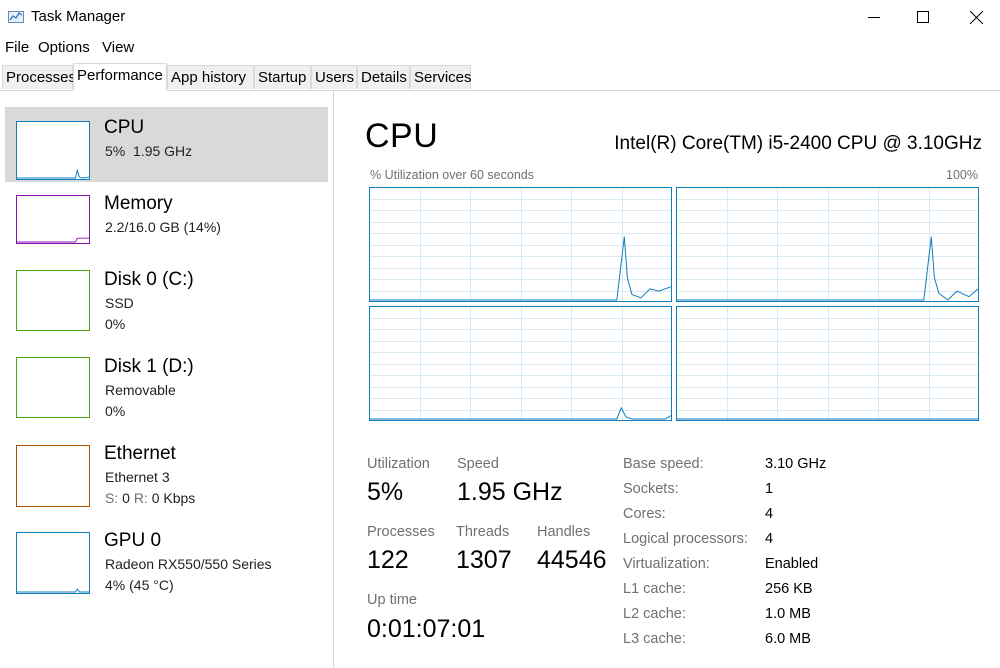 The height and width of the screenshot is (668, 1000). I want to click on sidebar-item-detail: SSD, so click(119, 303).